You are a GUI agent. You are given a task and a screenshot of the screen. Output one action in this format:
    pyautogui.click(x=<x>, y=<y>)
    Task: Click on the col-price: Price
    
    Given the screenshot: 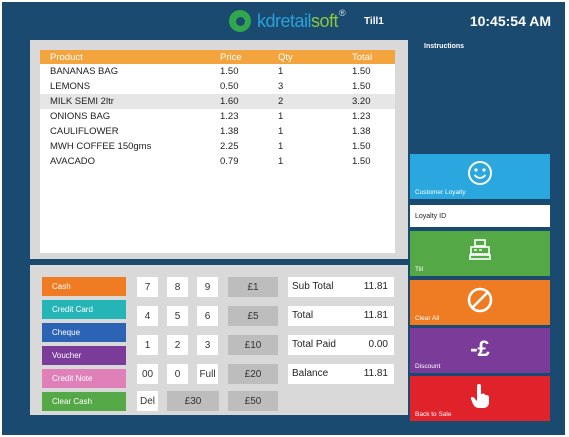 What is the action you would take?
    pyautogui.click(x=249, y=57)
    